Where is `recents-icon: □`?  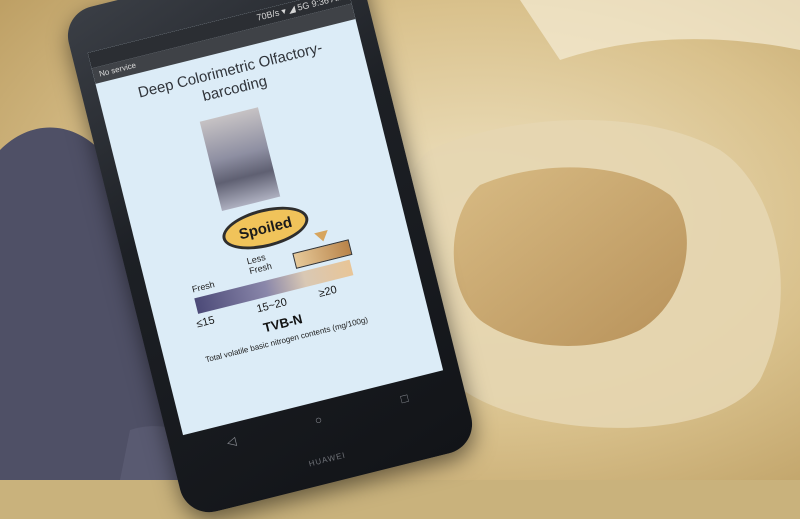 recents-icon: □ is located at coordinates (404, 398).